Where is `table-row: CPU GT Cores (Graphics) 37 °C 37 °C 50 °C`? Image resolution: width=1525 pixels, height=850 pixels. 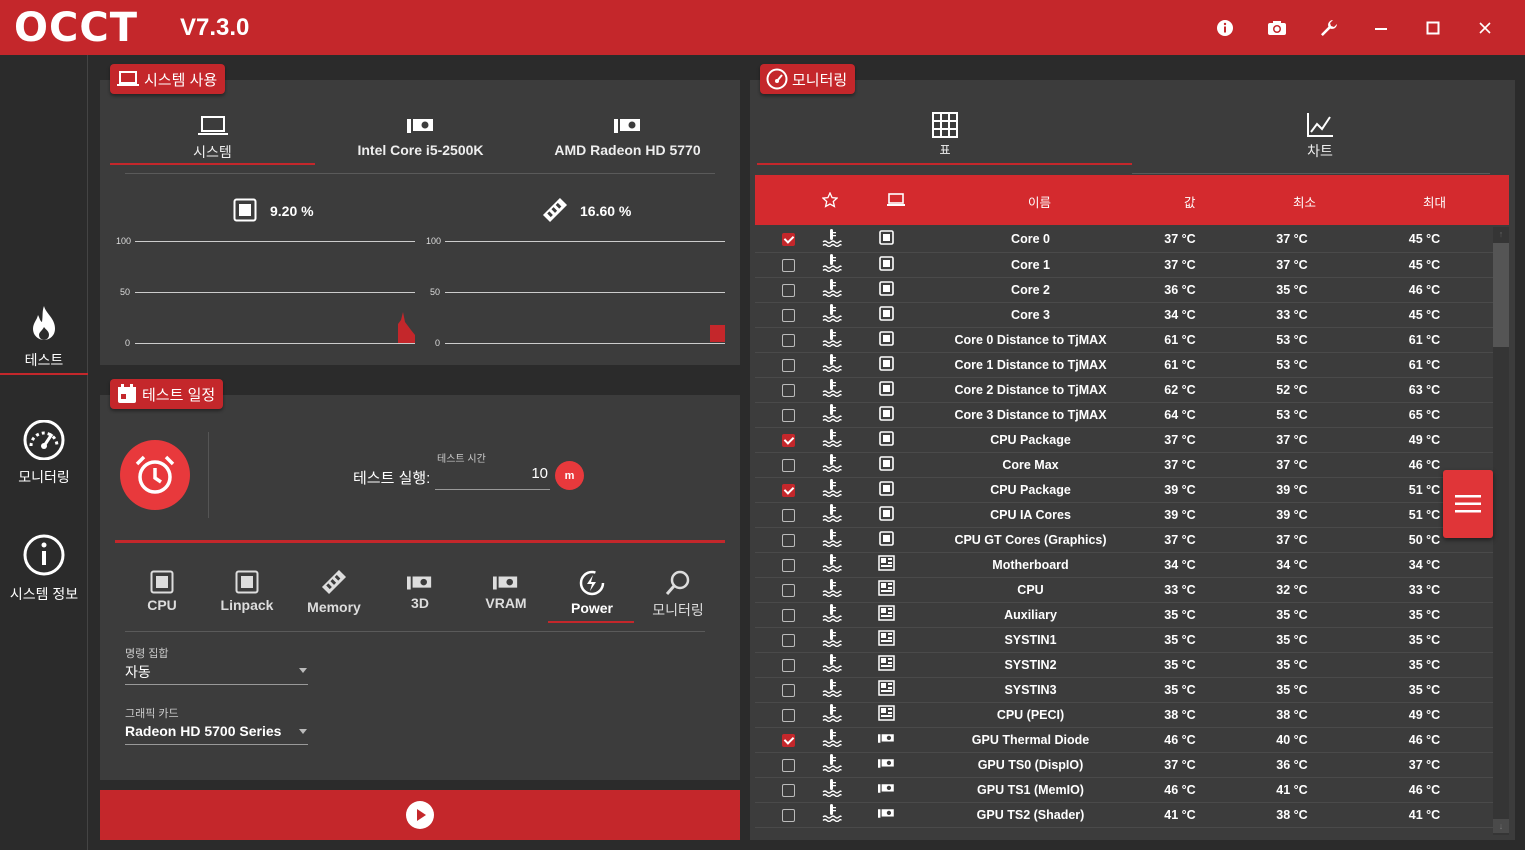
table-row: CPU GT Cores (Graphics) 37 °C 37 °C 50 °C is located at coordinates (1124, 540).